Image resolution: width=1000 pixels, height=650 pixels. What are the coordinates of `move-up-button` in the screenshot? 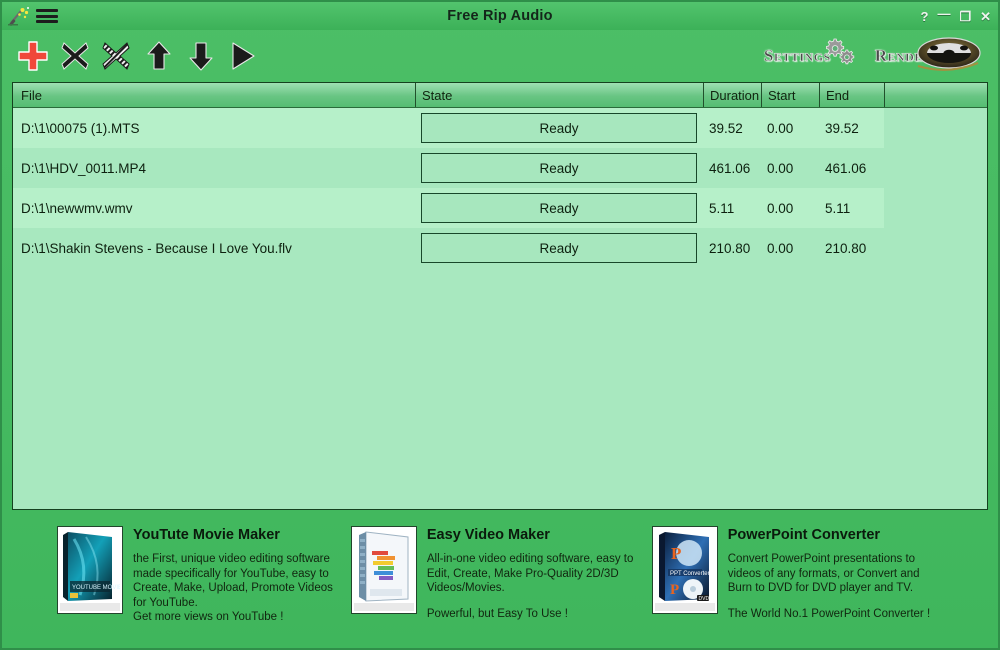 It's located at (159, 56).